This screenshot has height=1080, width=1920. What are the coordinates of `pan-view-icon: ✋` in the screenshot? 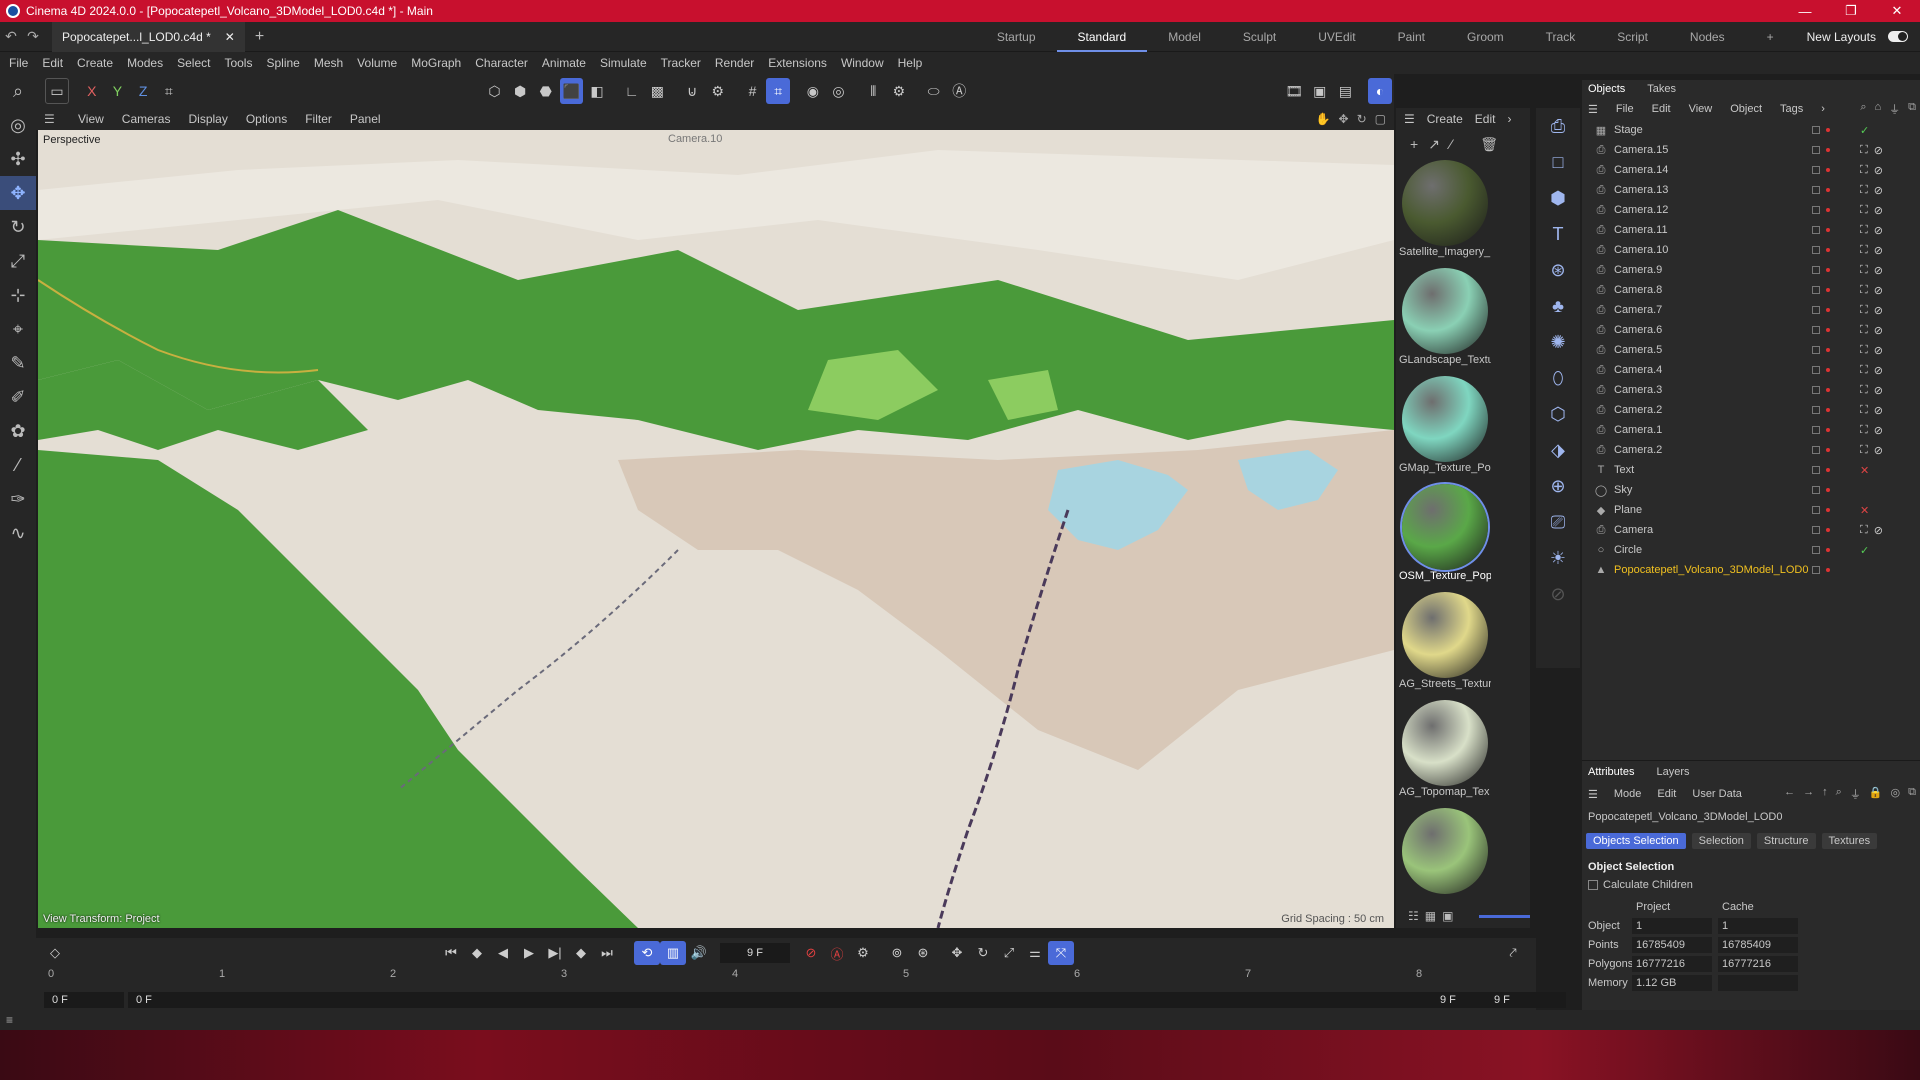 It's located at (1323, 119).